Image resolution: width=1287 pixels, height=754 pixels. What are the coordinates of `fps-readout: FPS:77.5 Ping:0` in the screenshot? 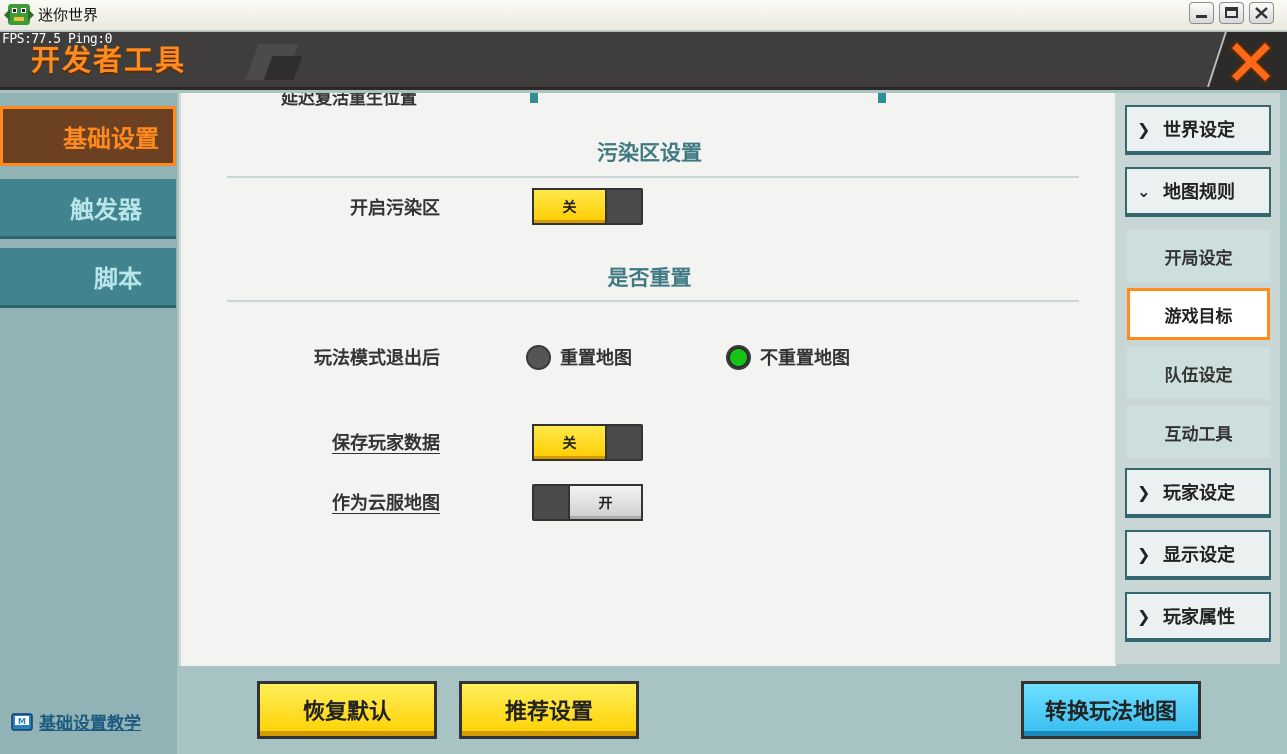 It's located at (57, 39).